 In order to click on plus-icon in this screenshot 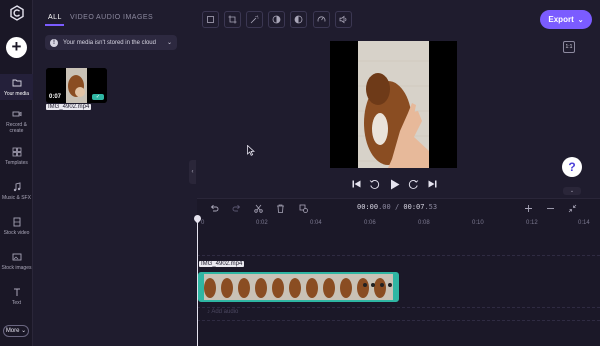, I will do `click(528, 208)`.